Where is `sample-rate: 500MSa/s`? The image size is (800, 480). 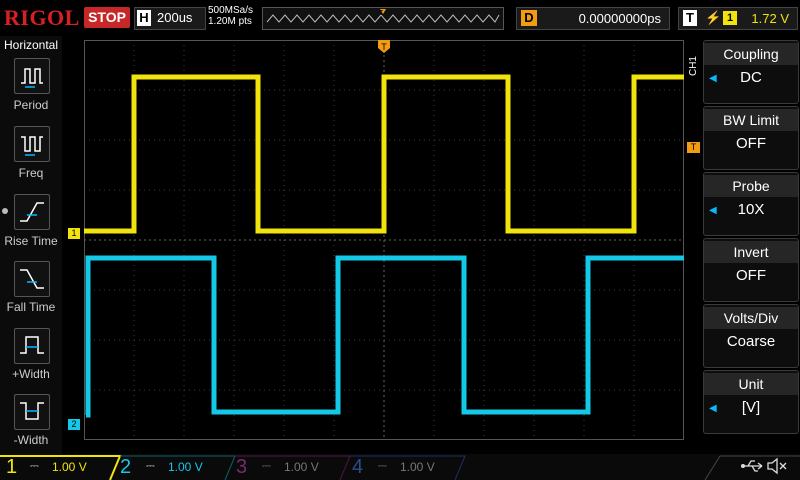 sample-rate: 500MSa/s is located at coordinates (231, 10).